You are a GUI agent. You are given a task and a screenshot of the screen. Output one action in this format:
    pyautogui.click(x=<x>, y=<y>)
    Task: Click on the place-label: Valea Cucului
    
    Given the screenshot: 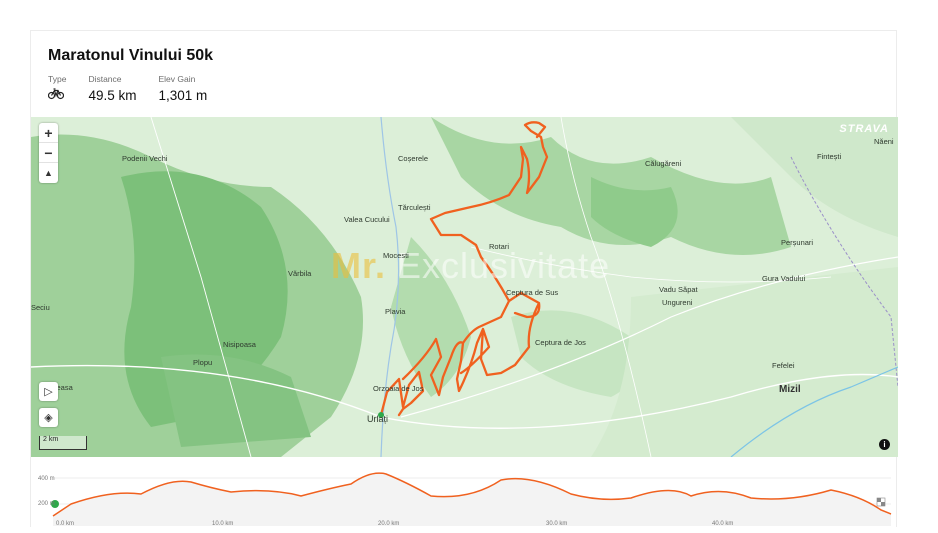 What is the action you would take?
    pyautogui.click(x=367, y=219)
    